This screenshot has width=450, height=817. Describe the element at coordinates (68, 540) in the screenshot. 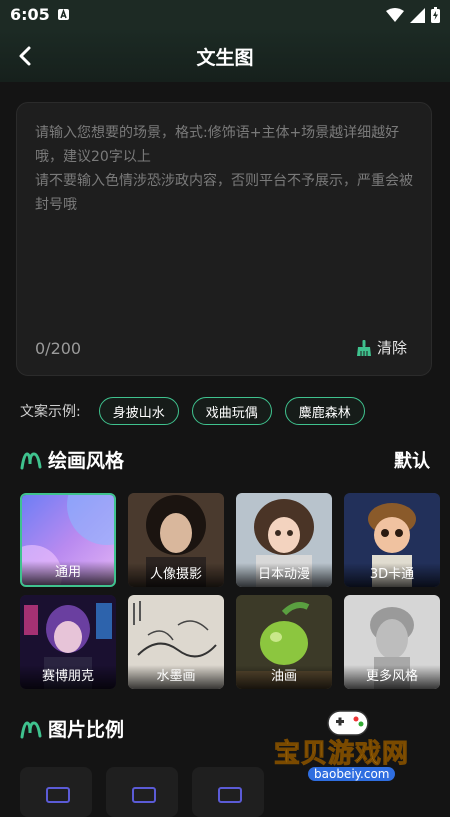

I see `style-tile-general: 通用` at that location.